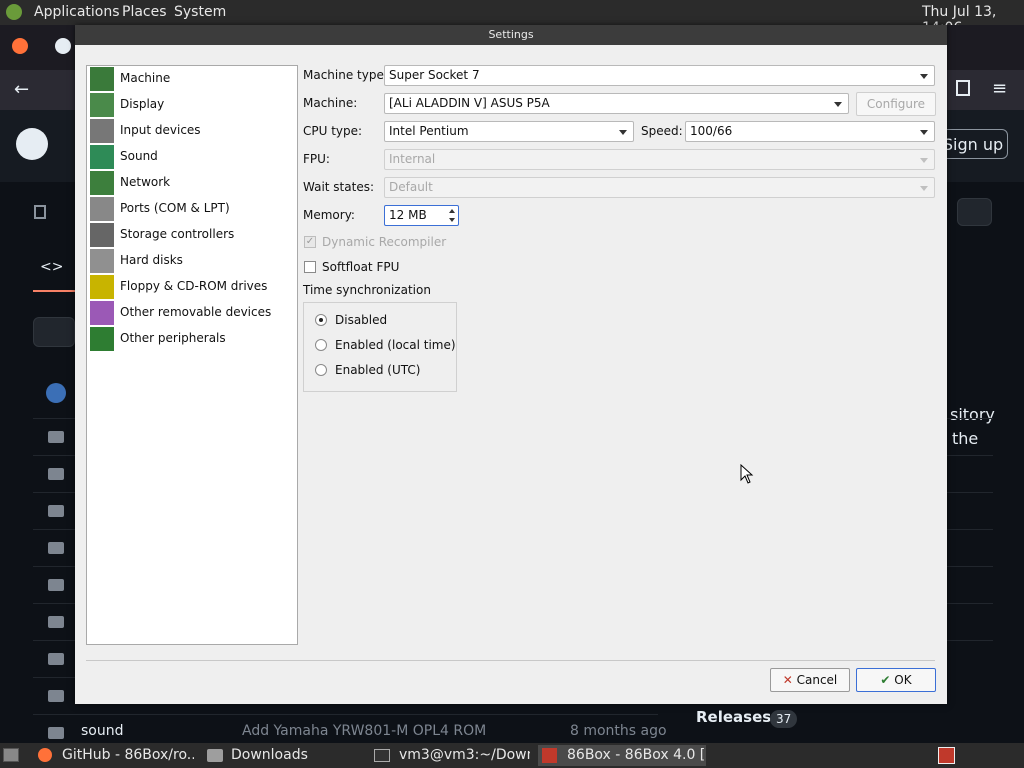  Describe the element at coordinates (310, 242) in the screenshot. I see `dynamic-recompiler-checkbox: ✓` at that location.